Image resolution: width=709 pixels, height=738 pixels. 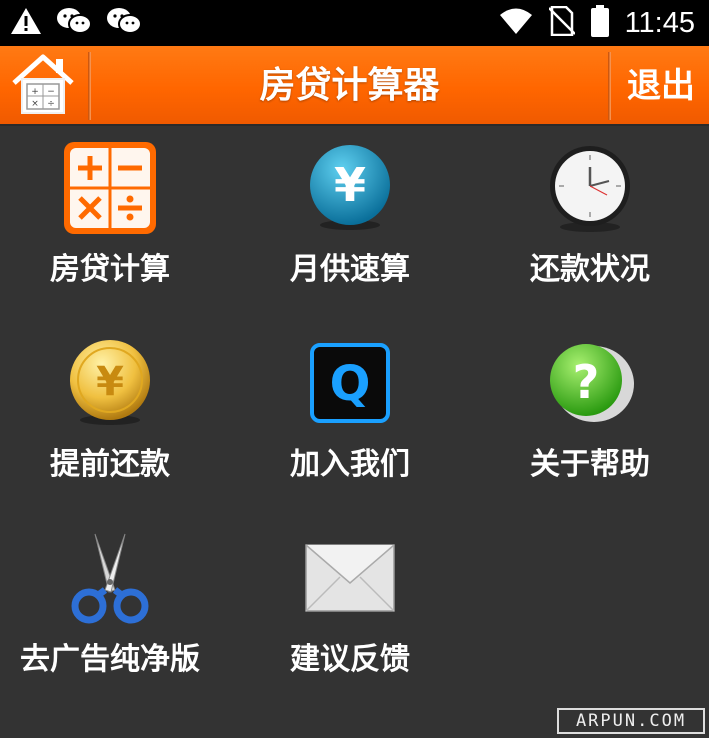 I want to click on svg-text: Q, so click(x=350, y=384).